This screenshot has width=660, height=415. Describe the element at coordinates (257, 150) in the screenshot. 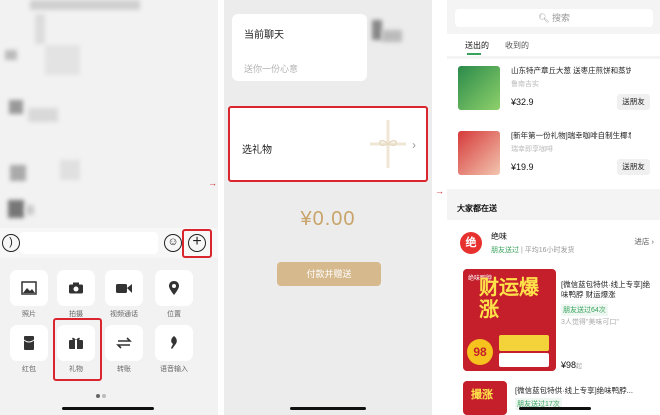

I see `select-gift-label: 选礼物` at that location.